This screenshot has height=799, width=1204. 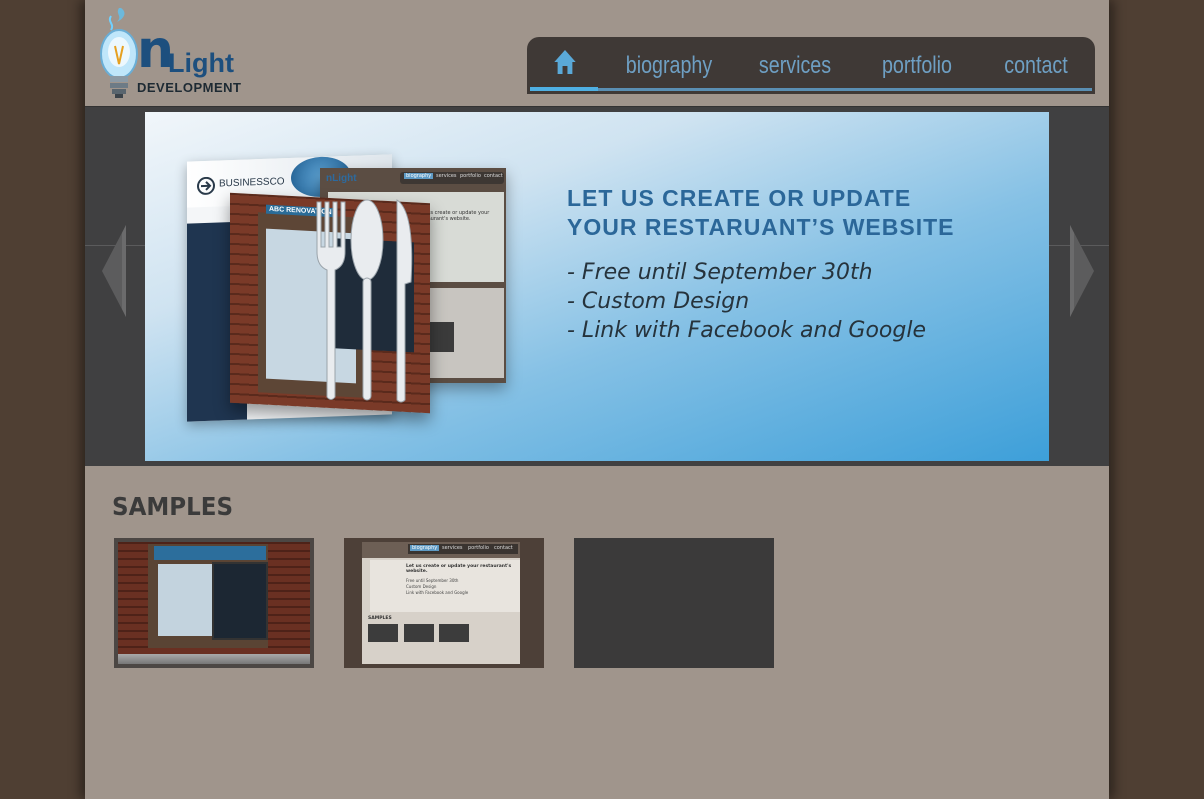 What do you see at coordinates (446, 176) in the screenshot?
I see `mockup-tab: services` at bounding box center [446, 176].